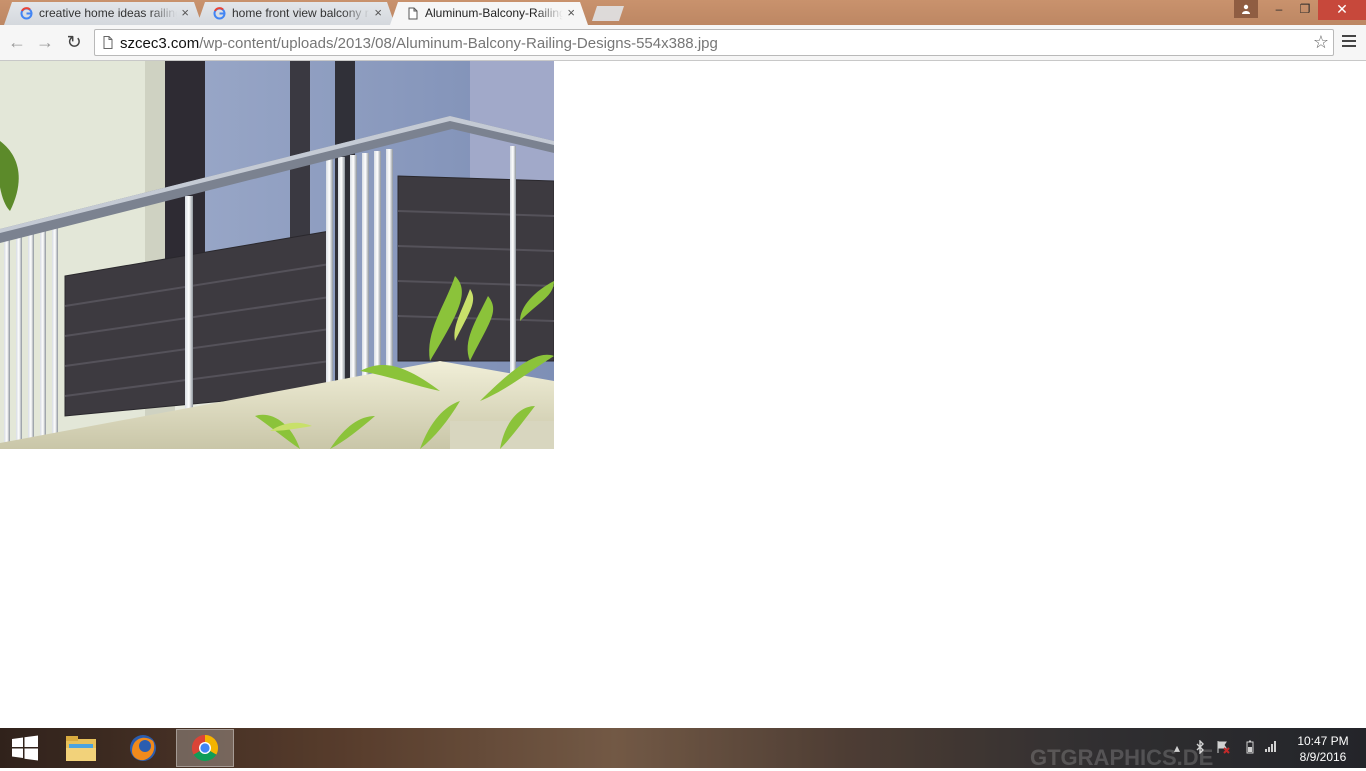 The image size is (1366, 771). I want to click on tab-title: home front view balcony r, so click(300, 13).